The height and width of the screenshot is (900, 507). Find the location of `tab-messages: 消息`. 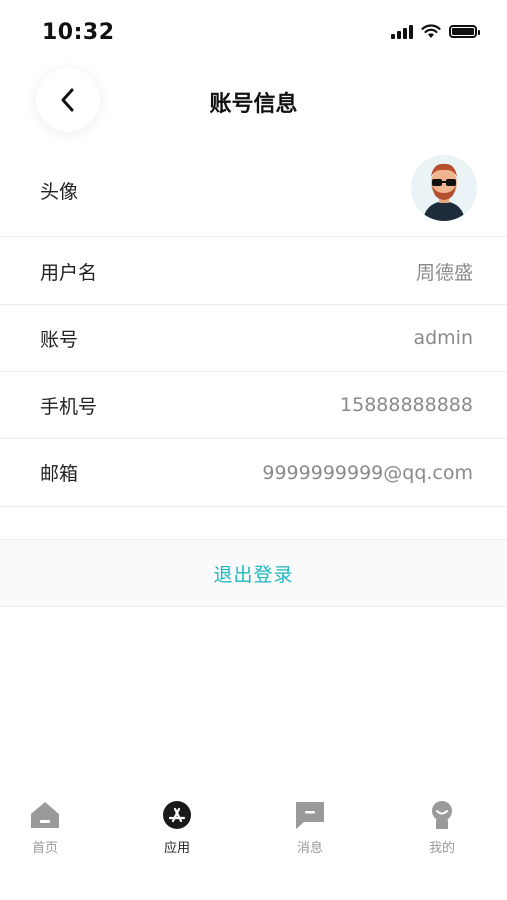

tab-messages: 消息 is located at coordinates (310, 828).